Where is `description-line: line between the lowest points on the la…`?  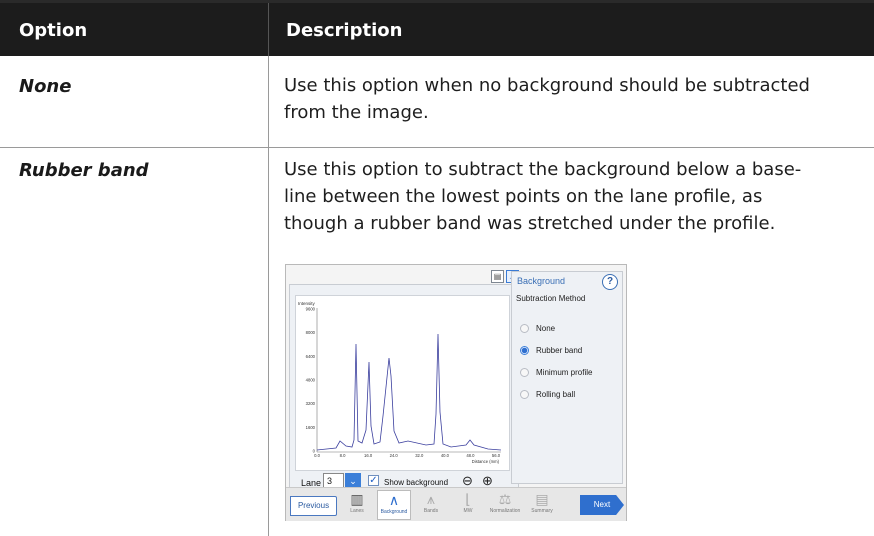
description-line: line between the lowest points on the la… is located at coordinates (523, 196).